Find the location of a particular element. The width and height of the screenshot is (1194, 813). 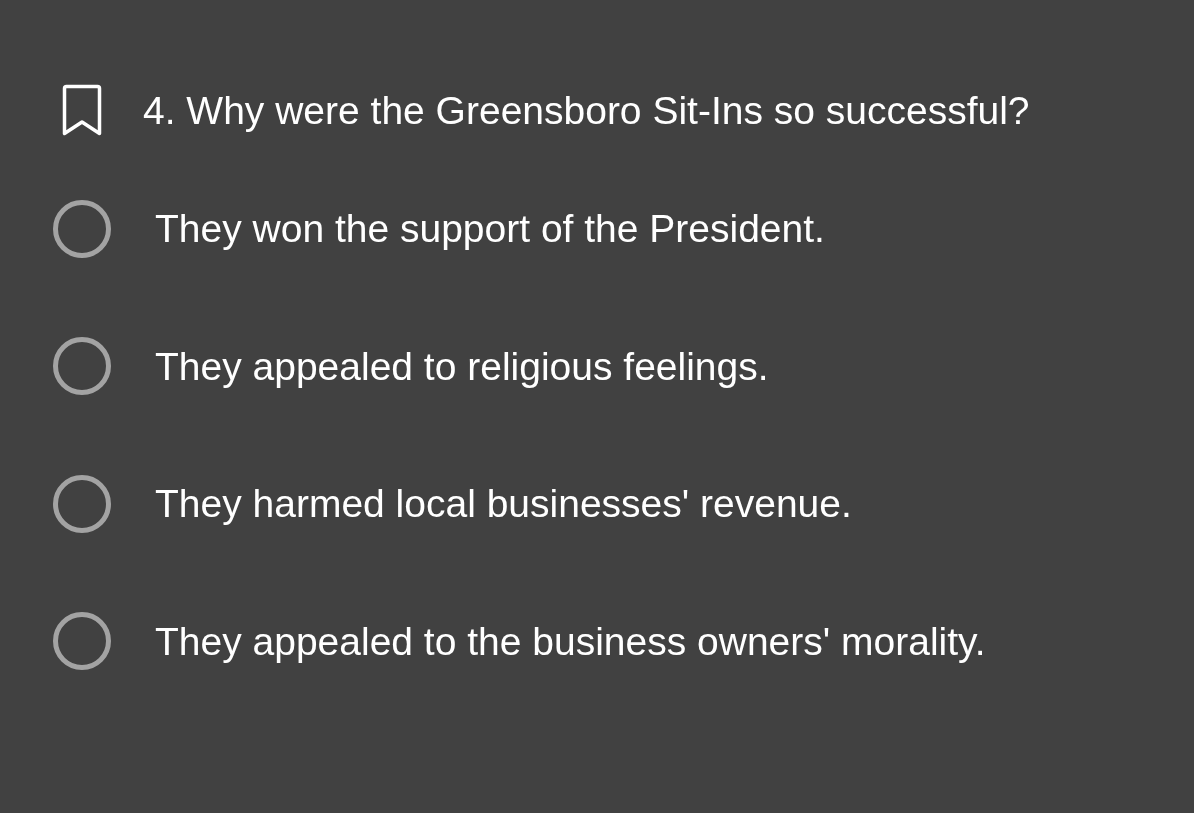

option-label: They won the support of the President. is located at coordinates (490, 229).